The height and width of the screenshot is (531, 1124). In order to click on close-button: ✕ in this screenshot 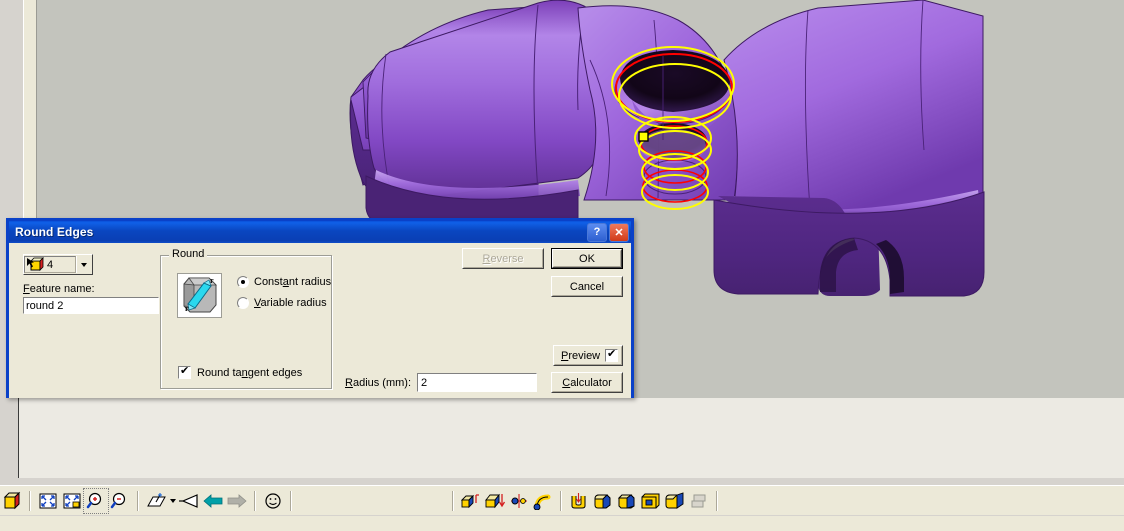, I will do `click(619, 232)`.